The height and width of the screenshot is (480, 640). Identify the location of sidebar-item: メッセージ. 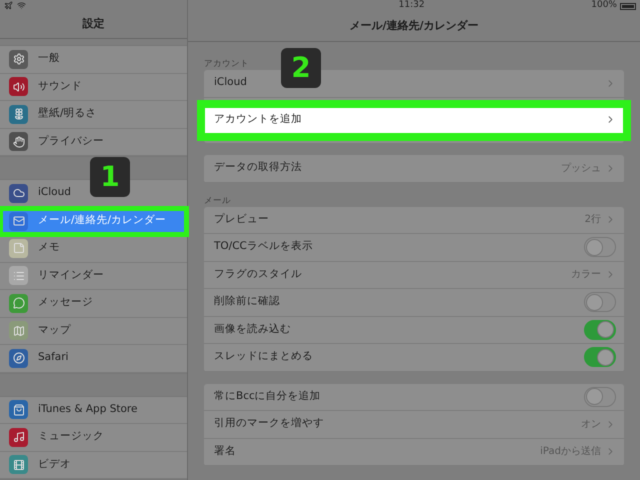
(93, 304).